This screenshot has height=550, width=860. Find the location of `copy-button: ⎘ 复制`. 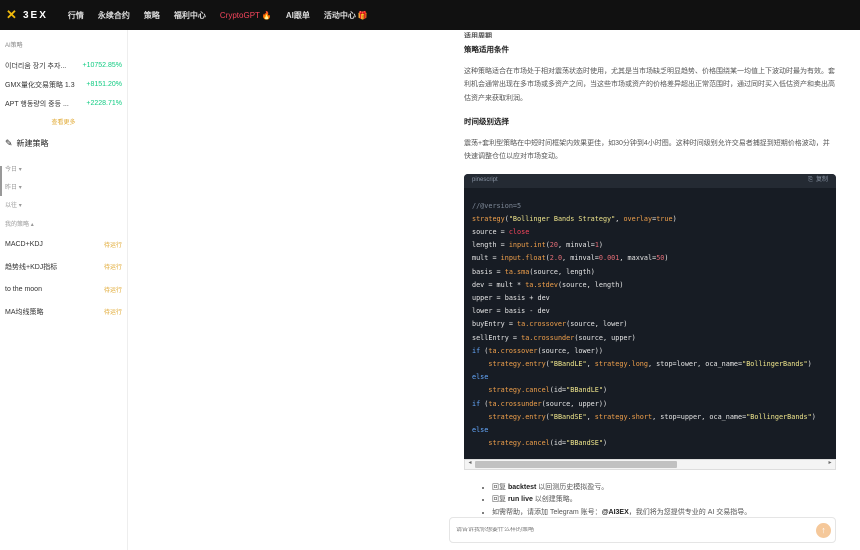

copy-button: ⎘ 复制 is located at coordinates (818, 181).